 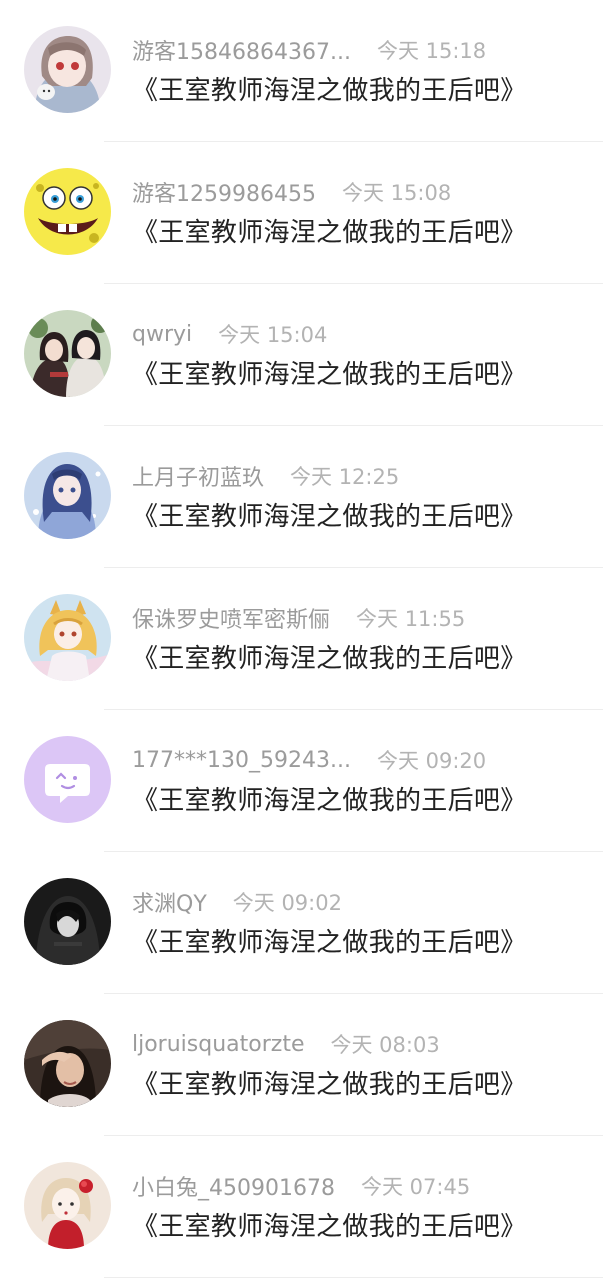 I want to click on comment-item: 上月子初蓝玖 今天 12:25 《王室教师海涅之做我的王后吧》, so click(x=301, y=497).